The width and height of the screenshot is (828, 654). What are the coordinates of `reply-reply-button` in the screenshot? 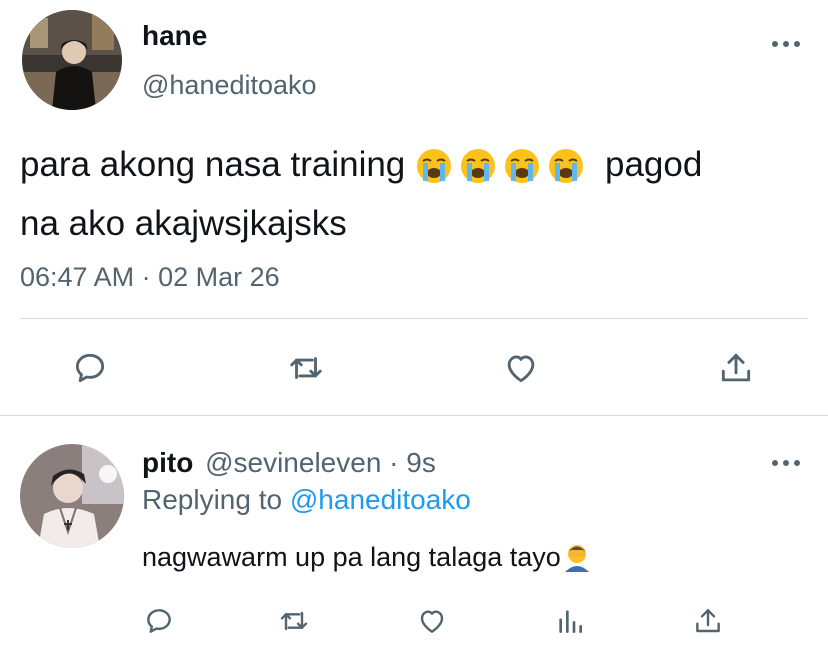 It's located at (159, 621).